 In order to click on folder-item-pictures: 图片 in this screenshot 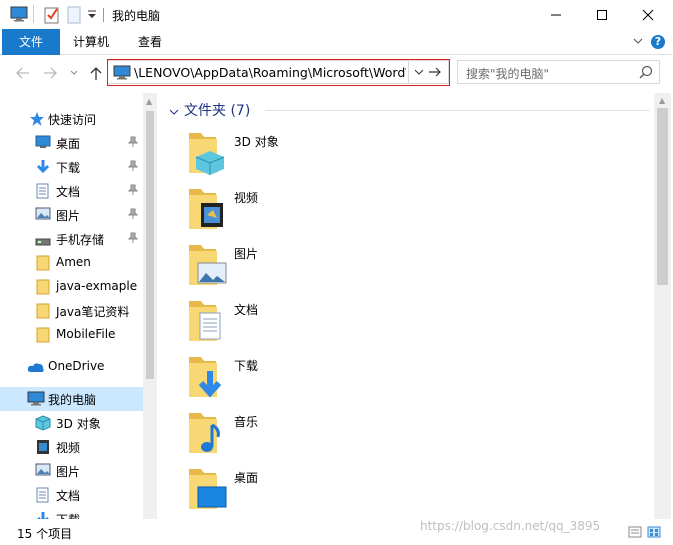, I will do `click(336, 267)`.